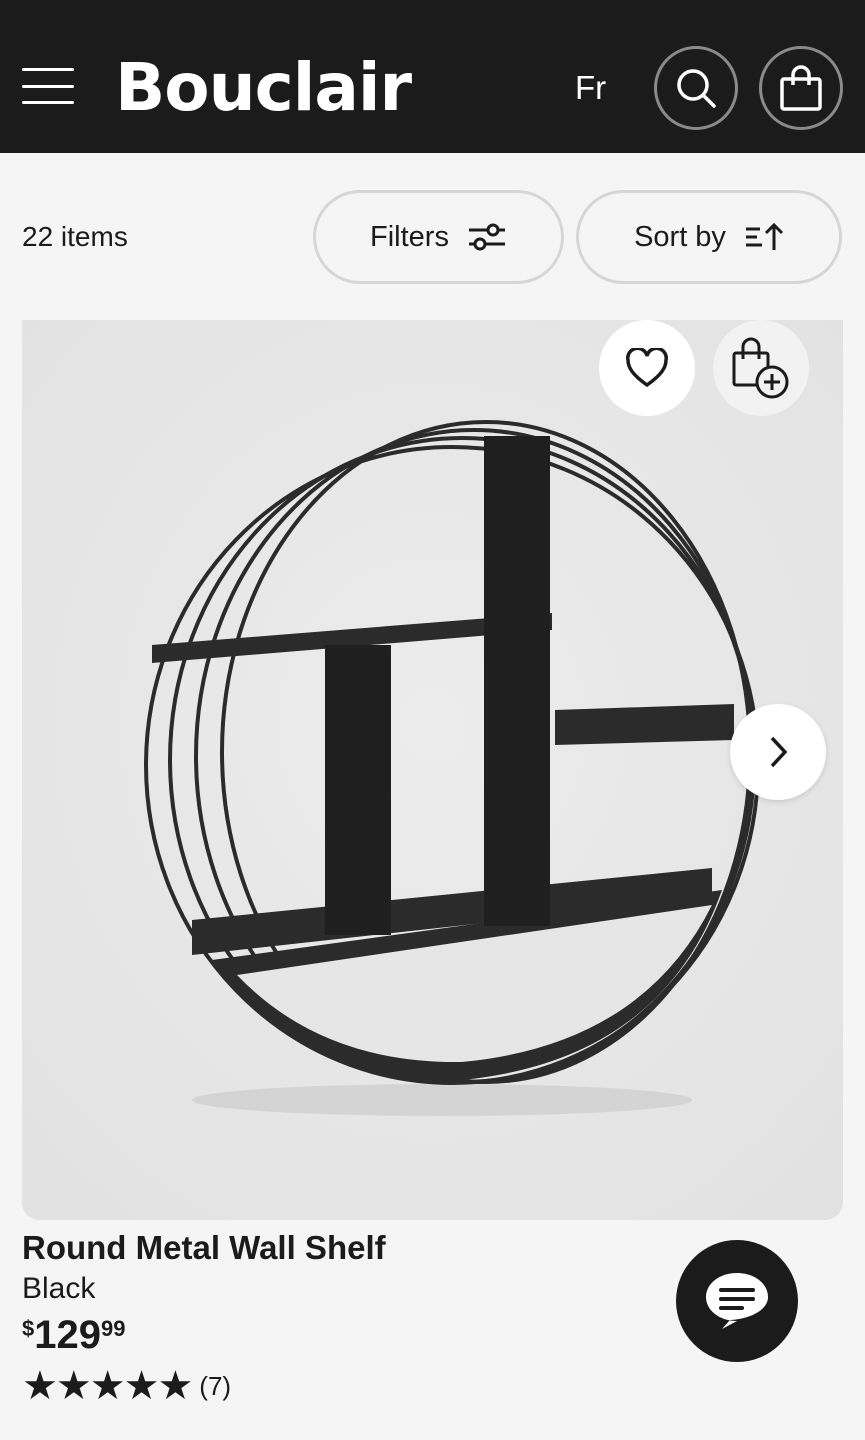 This screenshot has height=1440, width=865. What do you see at coordinates (67, 1335) in the screenshot?
I see `price-dollars: 129` at bounding box center [67, 1335].